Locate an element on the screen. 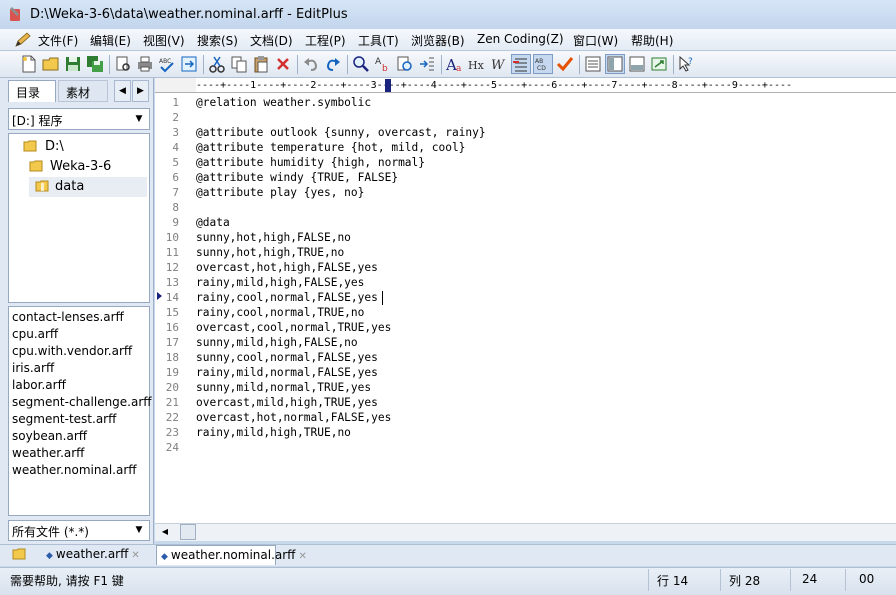 This screenshot has width=896, height=595. file-item: segment-test.arff is located at coordinates (64, 420).